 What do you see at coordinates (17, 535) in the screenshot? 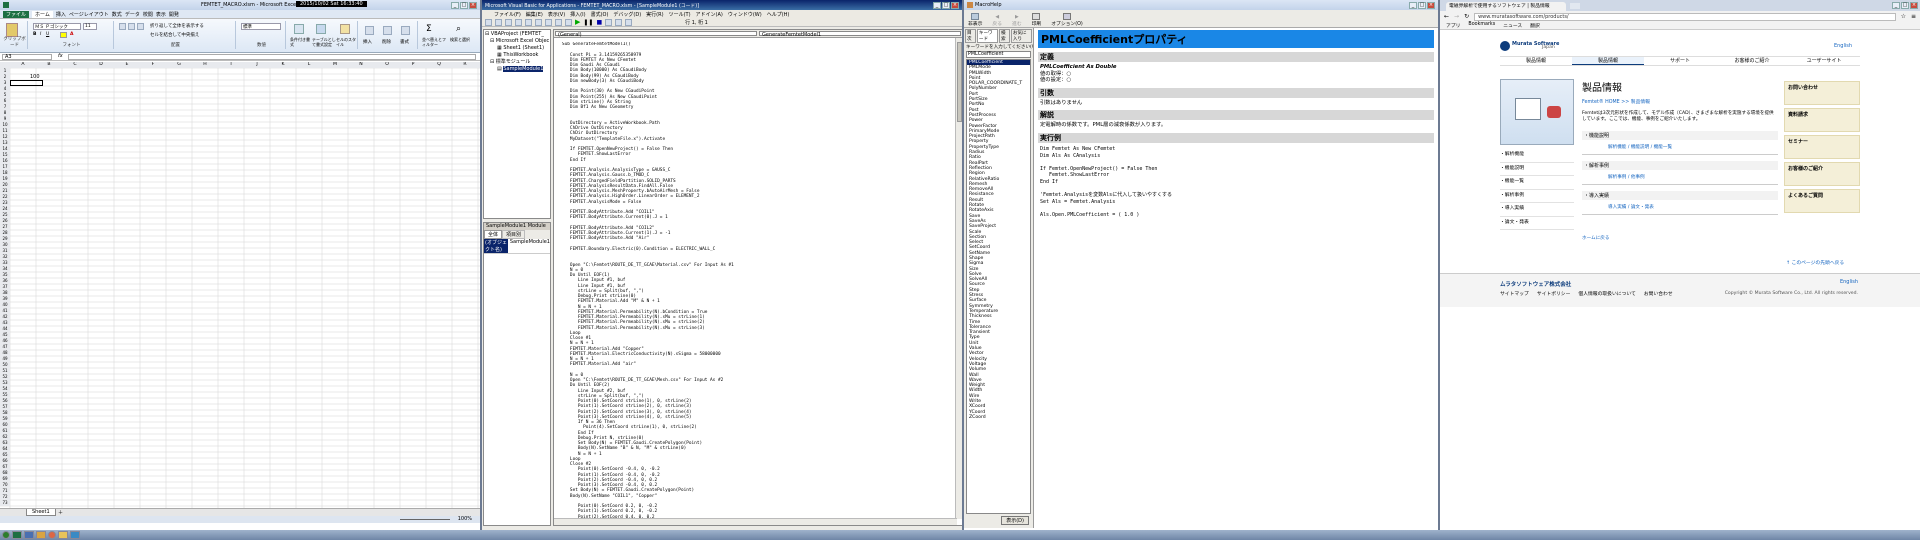
I see `taskbar-excel-icon` at bounding box center [17, 535].